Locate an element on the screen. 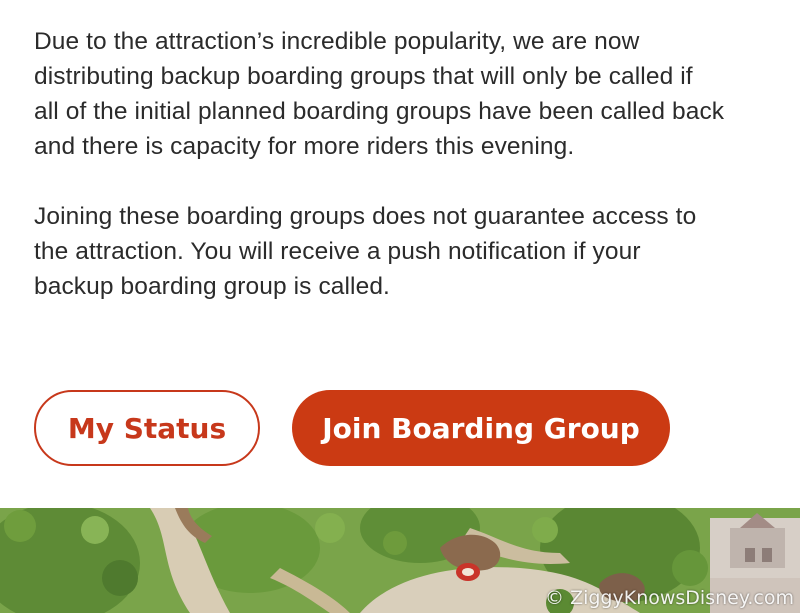 The height and width of the screenshot is (613, 800). join-boarding-group-label: Join Boarding Group is located at coordinates (481, 428).